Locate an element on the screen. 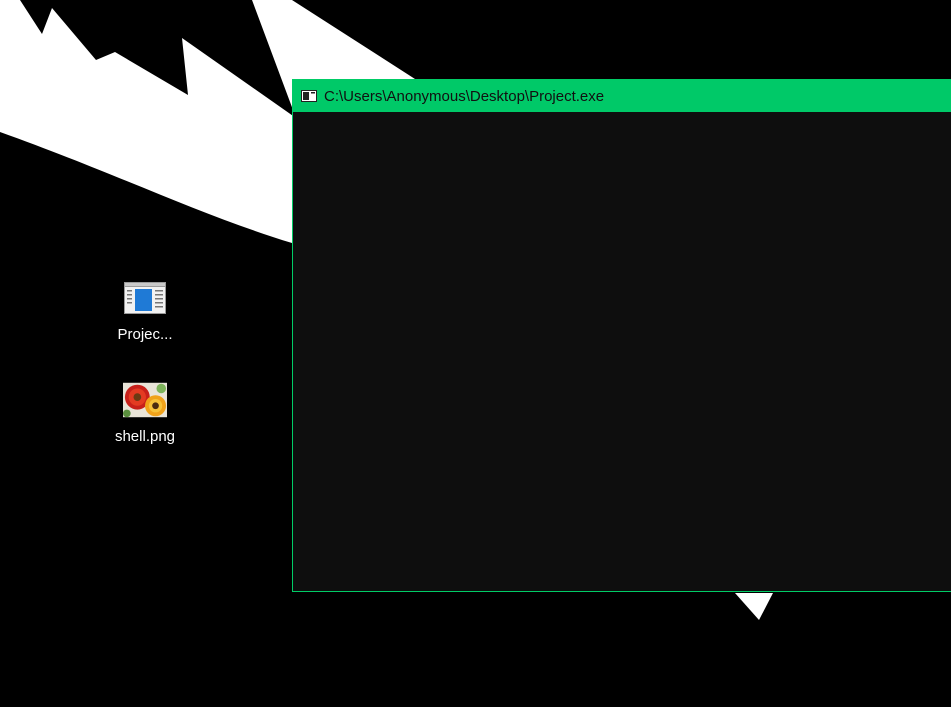 The image size is (951, 707). flower-image-icon is located at coordinates (145, 400).